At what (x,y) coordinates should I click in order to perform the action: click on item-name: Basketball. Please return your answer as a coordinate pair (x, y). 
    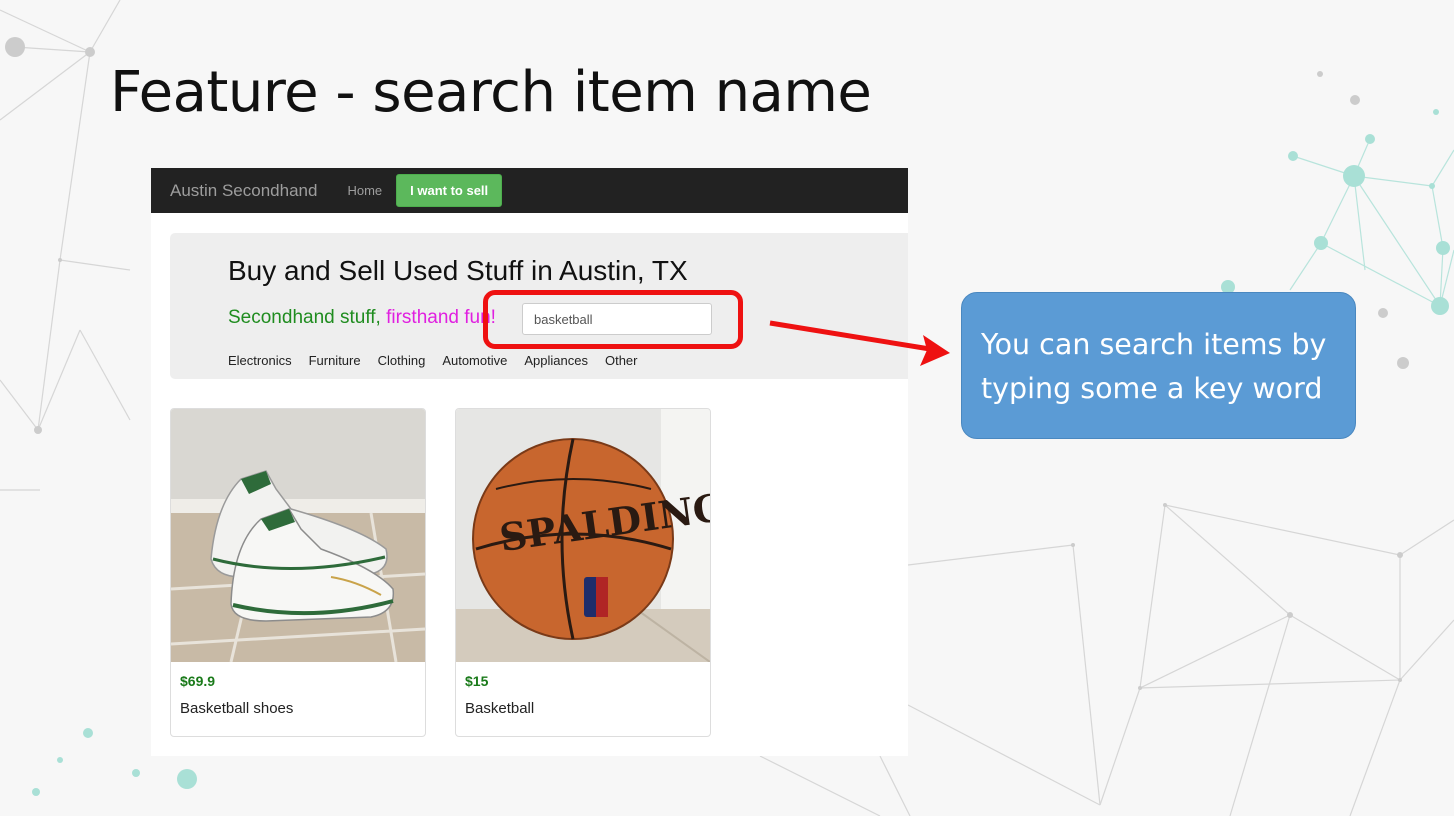
    Looking at the image, I should click on (499, 708).